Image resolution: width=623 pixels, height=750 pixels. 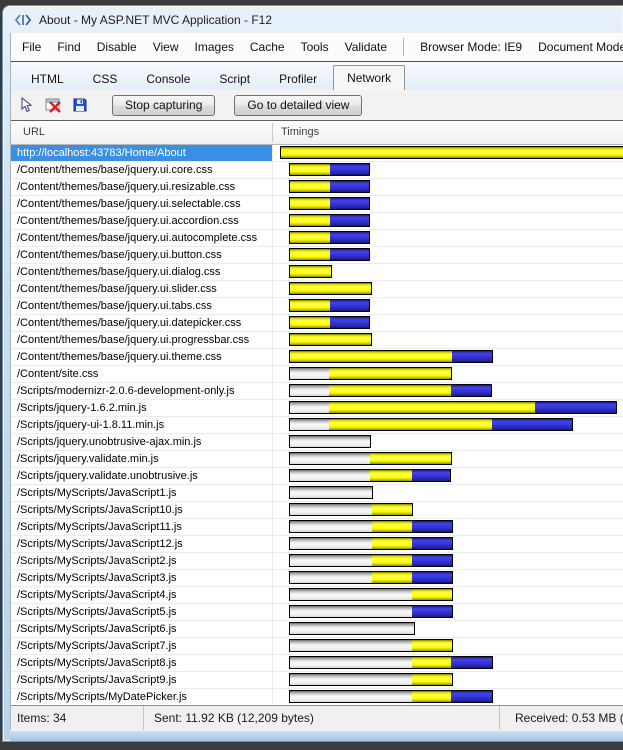 I want to click on table-row: /Scripts/MyScripts/JavaScript3.js, so click(x=317, y=578).